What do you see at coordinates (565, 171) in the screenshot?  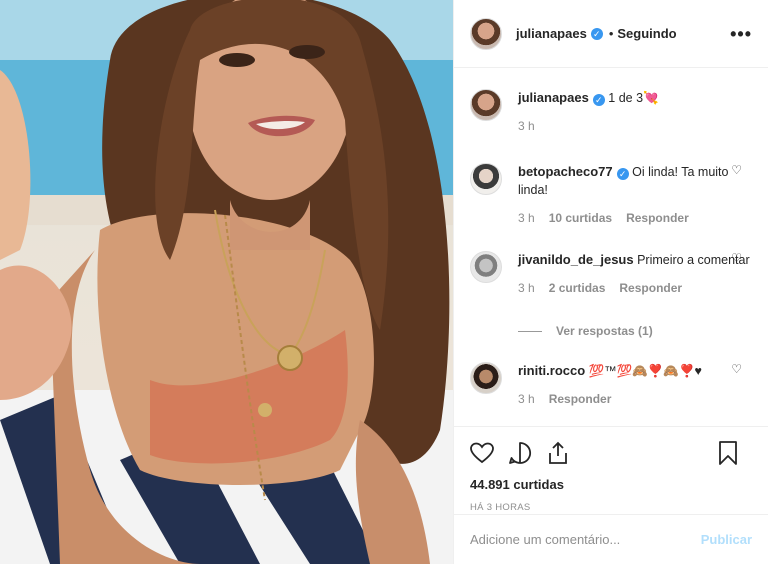 I see `comment-username: betopacheco77` at bounding box center [565, 171].